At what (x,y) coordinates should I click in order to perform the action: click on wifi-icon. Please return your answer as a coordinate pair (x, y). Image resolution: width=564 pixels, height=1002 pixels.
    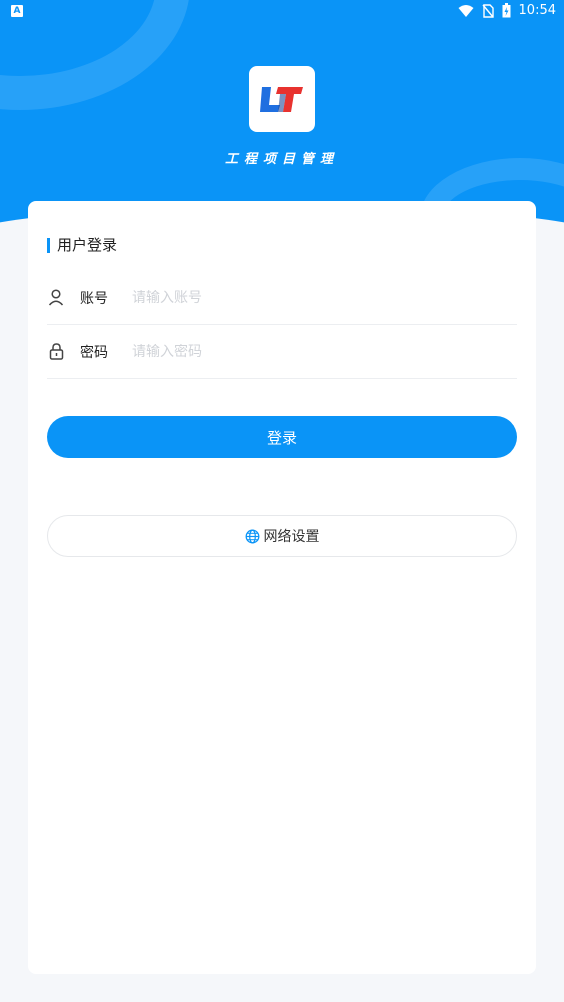
    Looking at the image, I should click on (466, 10).